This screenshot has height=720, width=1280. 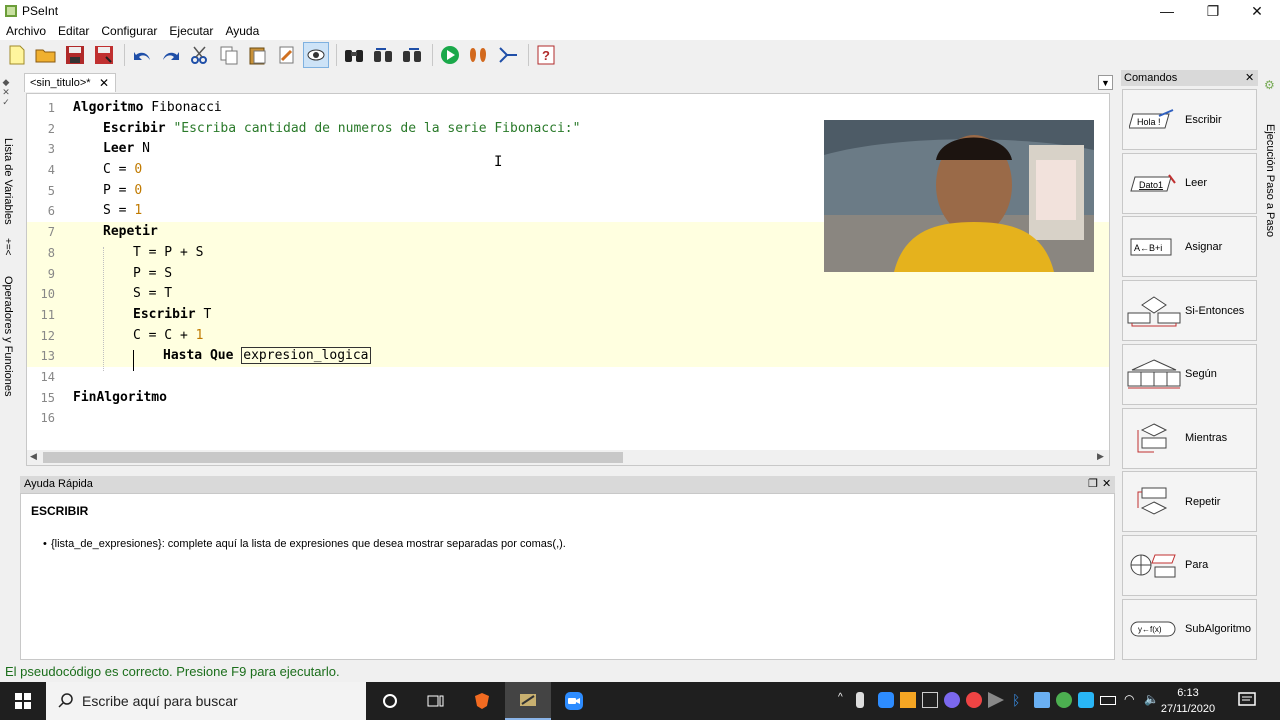 I want to click on code-line: 12 C = C + 1, so click(x=568, y=336).